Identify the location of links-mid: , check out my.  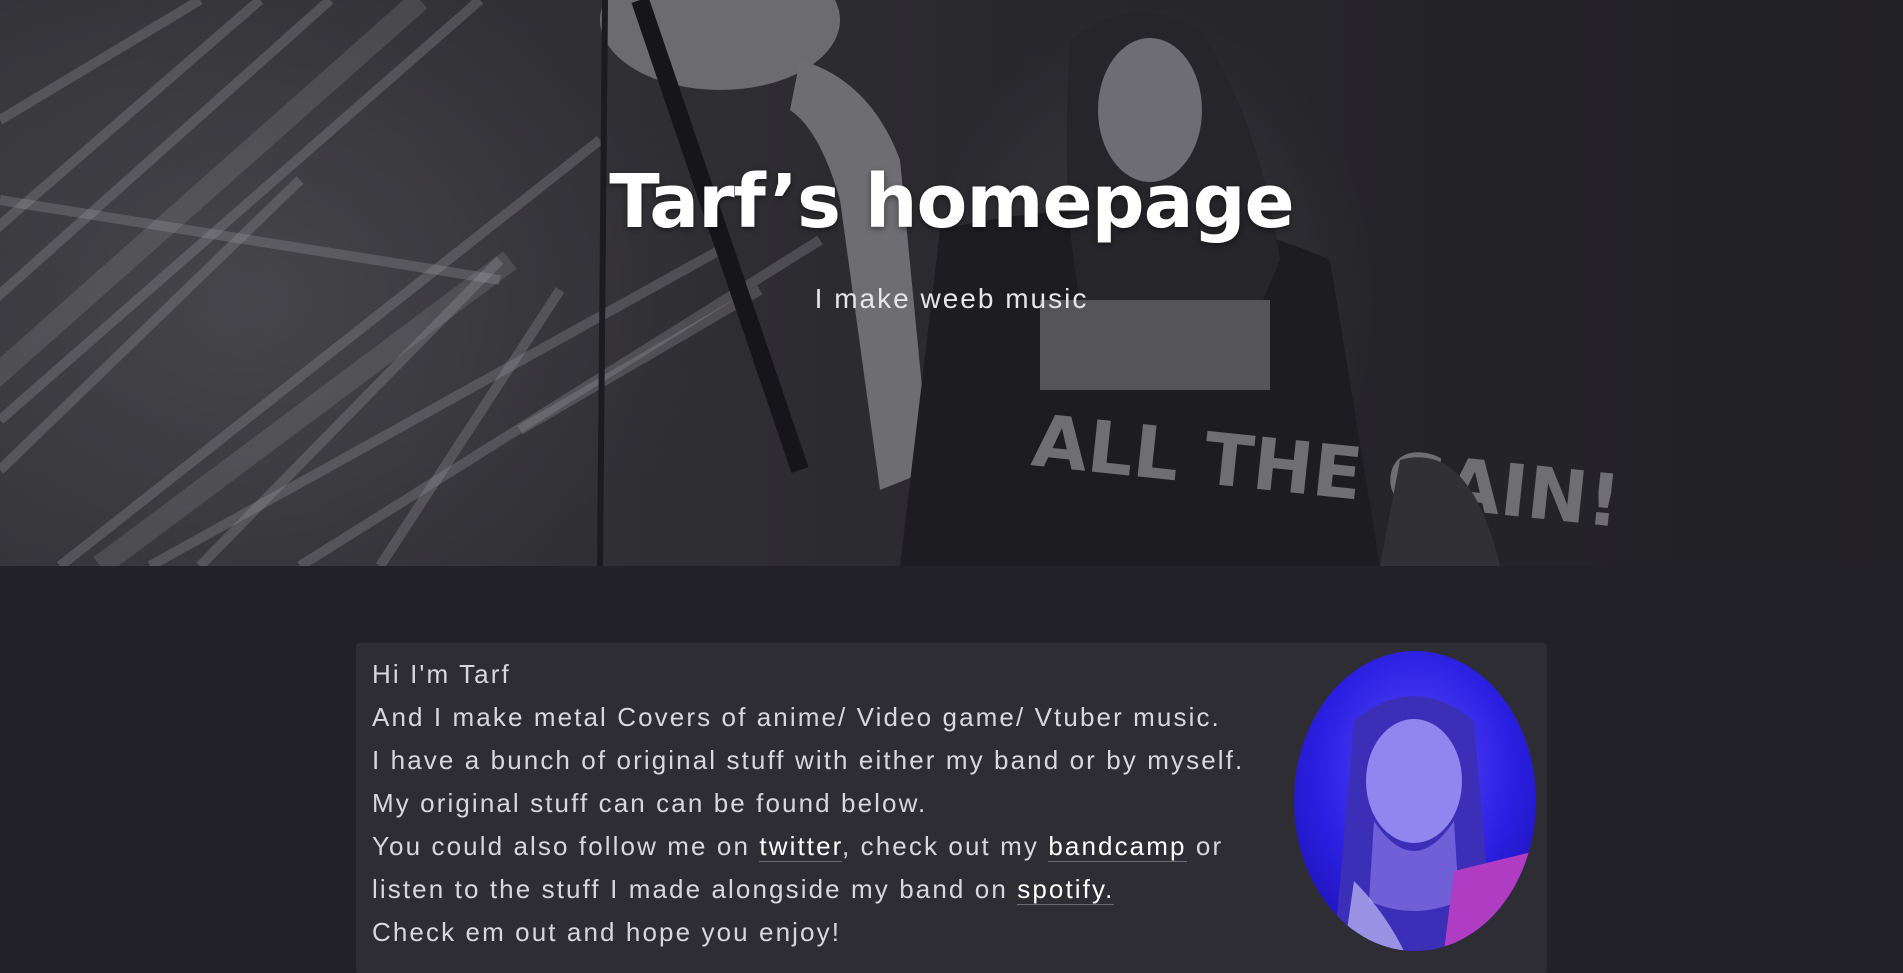
(945, 846).